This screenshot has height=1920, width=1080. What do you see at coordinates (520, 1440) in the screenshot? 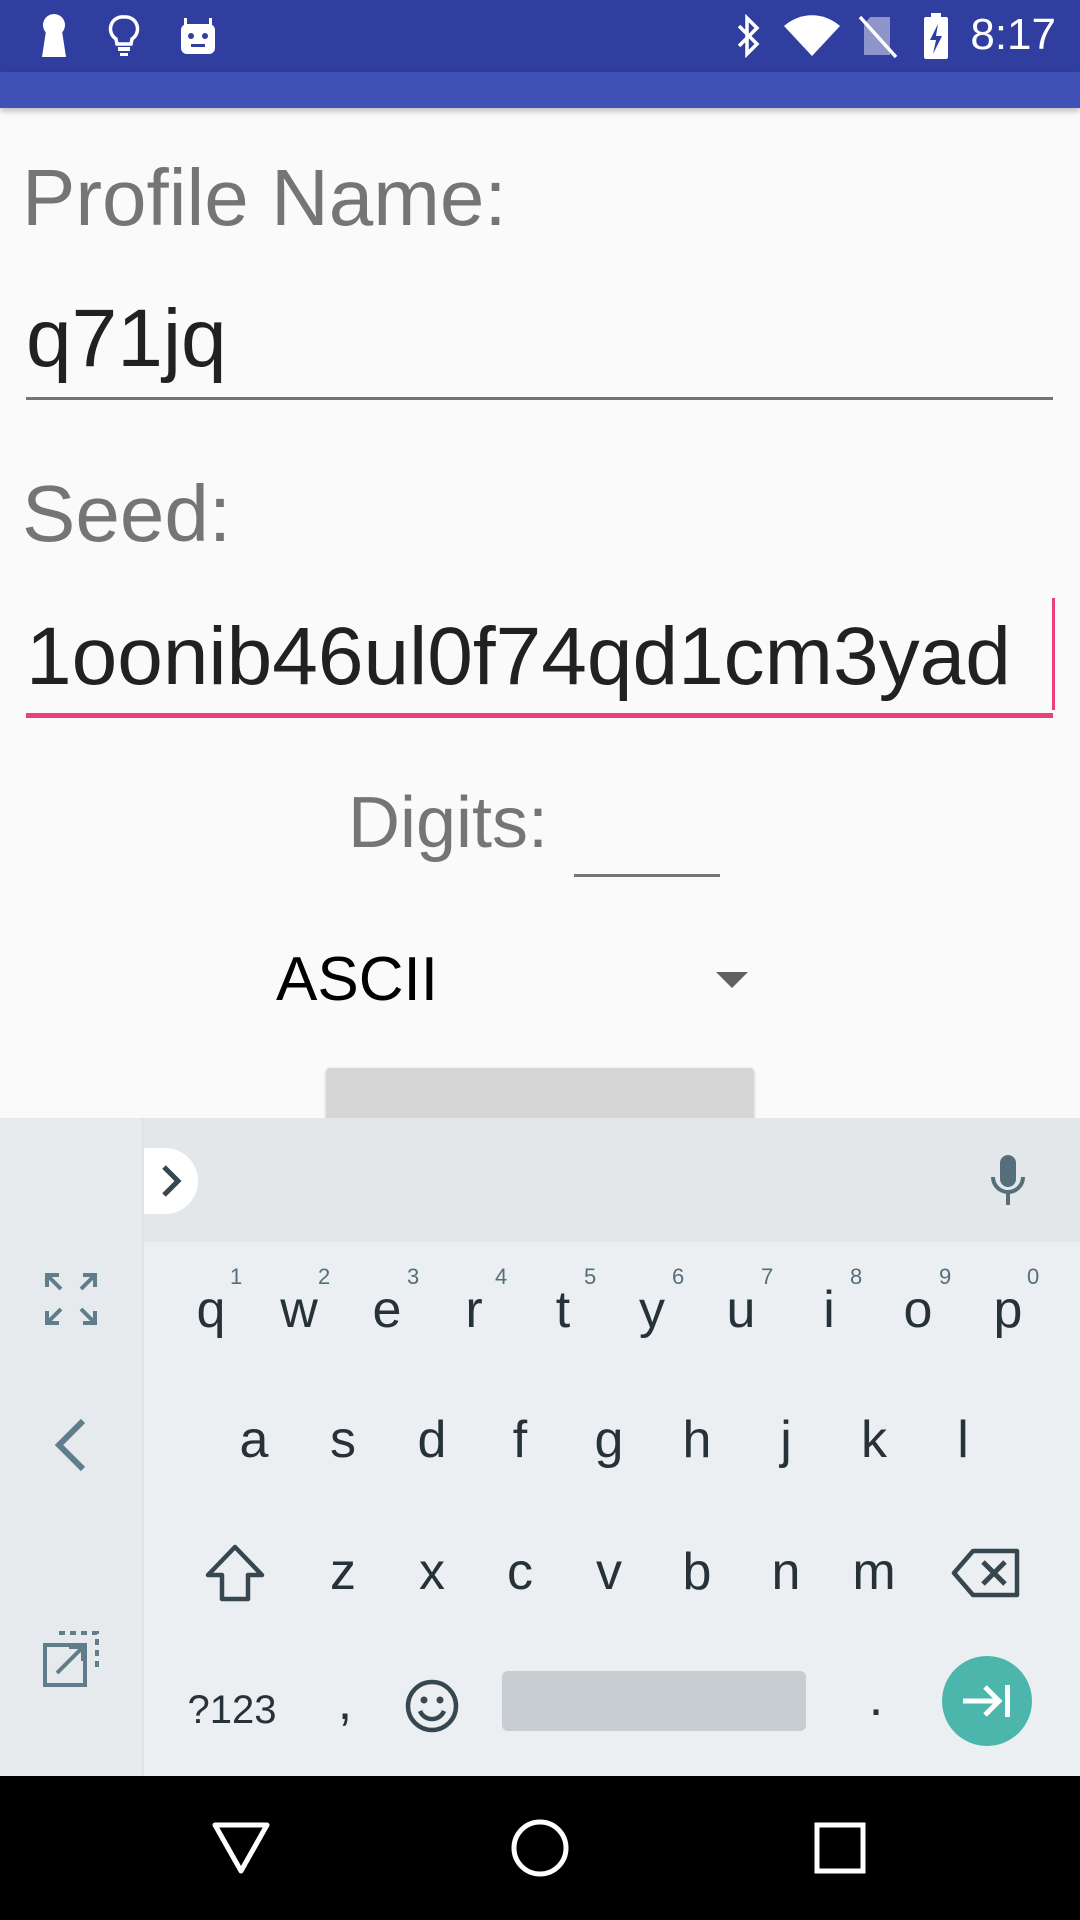
I see `key-f: f` at bounding box center [520, 1440].